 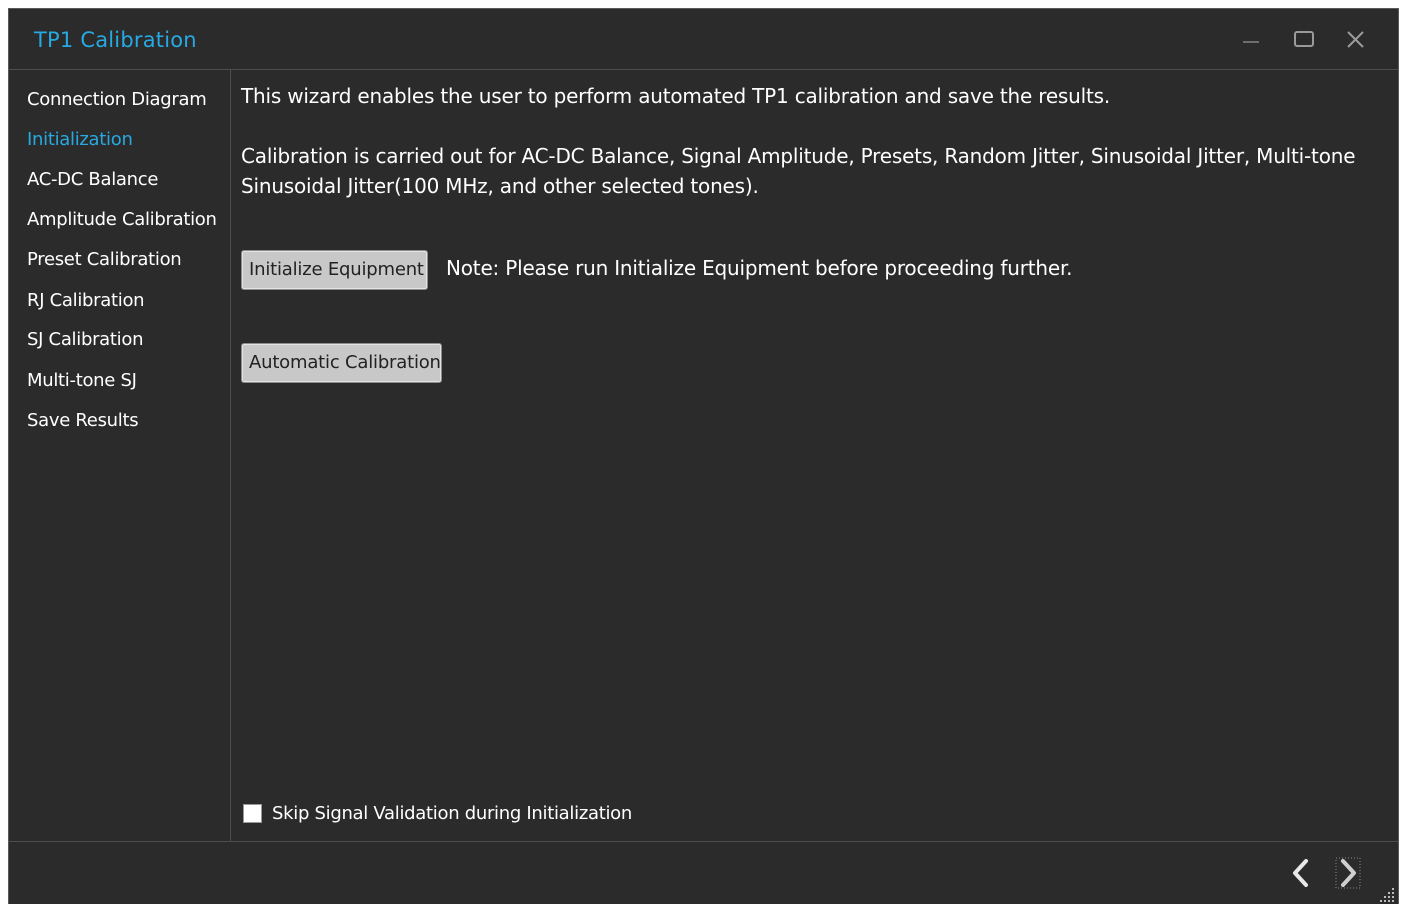 I want to click on close-icon, so click(x=1355, y=40).